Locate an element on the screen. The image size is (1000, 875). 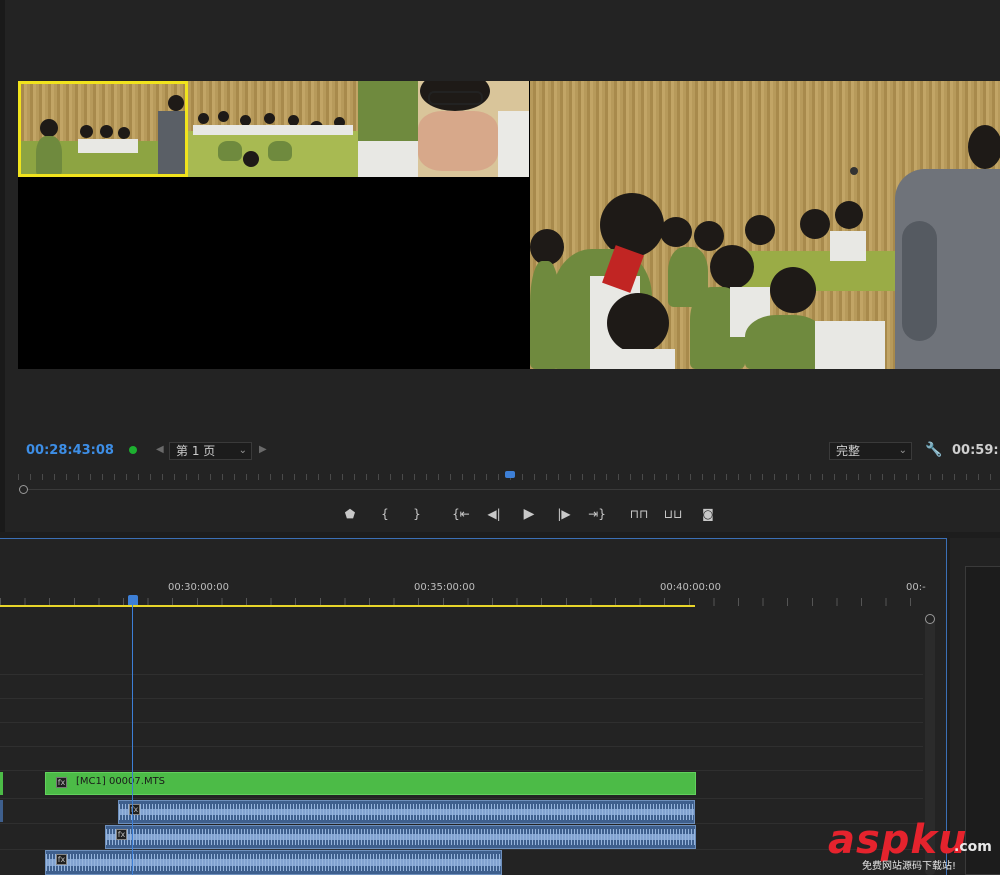
audio-clip-3: fx is located at coordinates (273, 862).